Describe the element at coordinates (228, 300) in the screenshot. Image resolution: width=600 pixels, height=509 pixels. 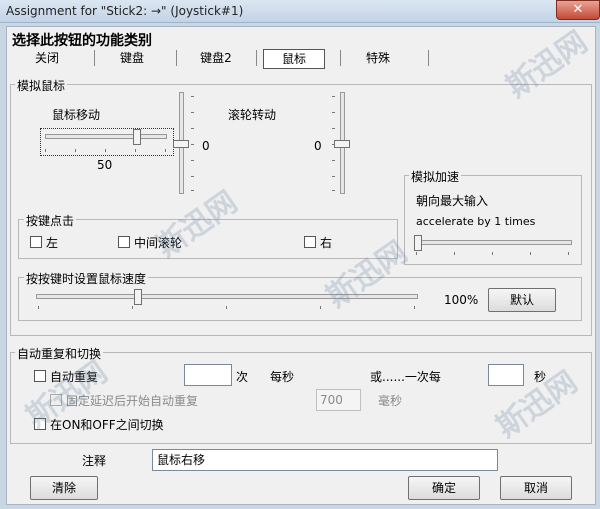
I see `mouse-speed-slider` at that location.